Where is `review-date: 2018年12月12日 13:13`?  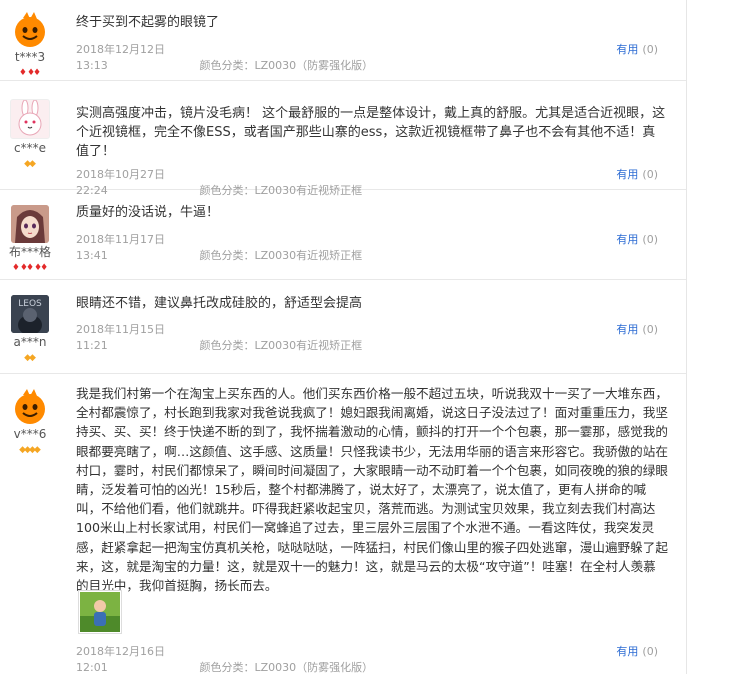
review-date: 2018年12月12日 13:13 is located at coordinates (120, 57).